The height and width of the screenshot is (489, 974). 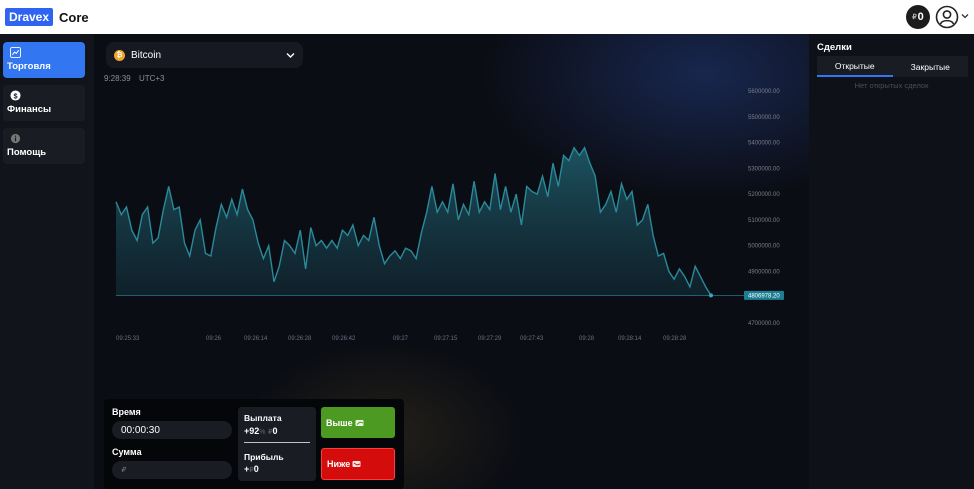 I want to click on arrow-up-icon, so click(x=359, y=422).